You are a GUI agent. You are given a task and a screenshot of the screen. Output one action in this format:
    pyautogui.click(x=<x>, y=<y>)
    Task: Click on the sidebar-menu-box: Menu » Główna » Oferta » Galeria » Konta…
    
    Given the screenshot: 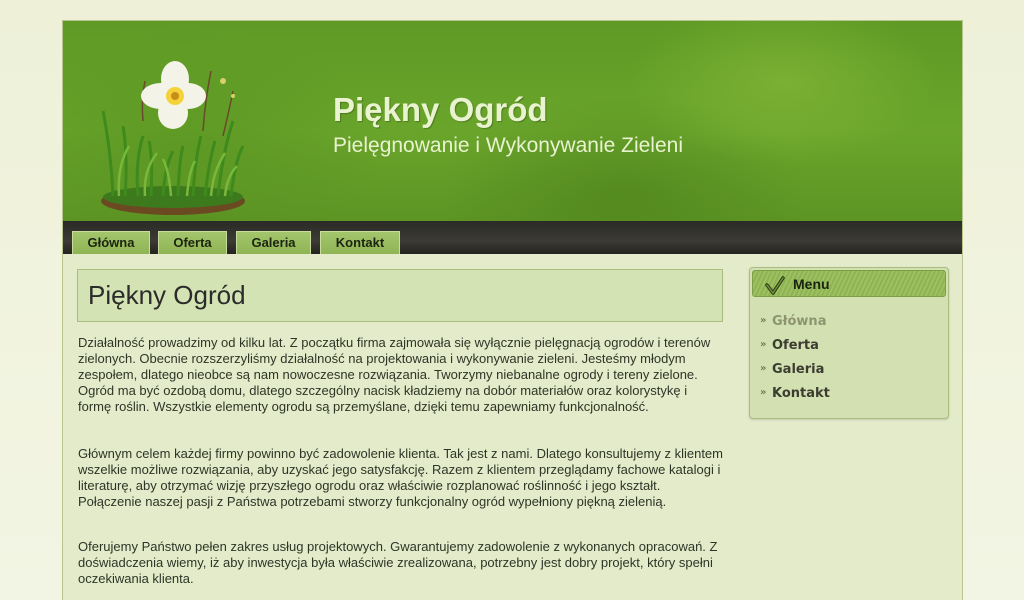 What is the action you would take?
    pyautogui.click(x=849, y=343)
    